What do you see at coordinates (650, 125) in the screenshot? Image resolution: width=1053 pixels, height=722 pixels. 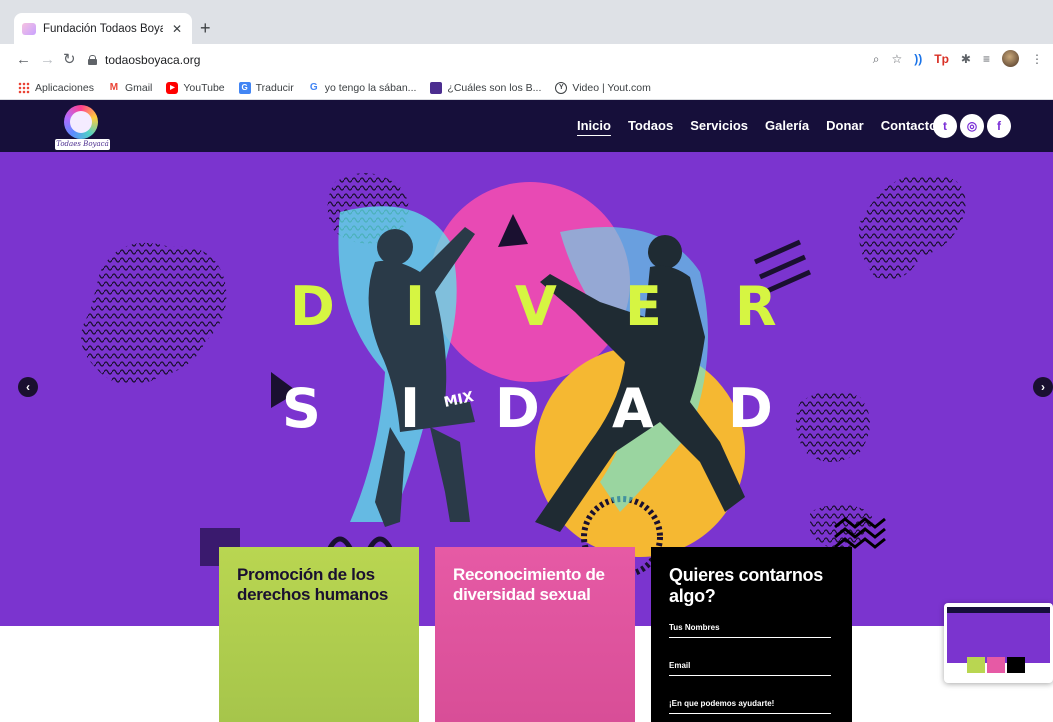 I see `menu-item-todaos: Todaos` at bounding box center [650, 125].